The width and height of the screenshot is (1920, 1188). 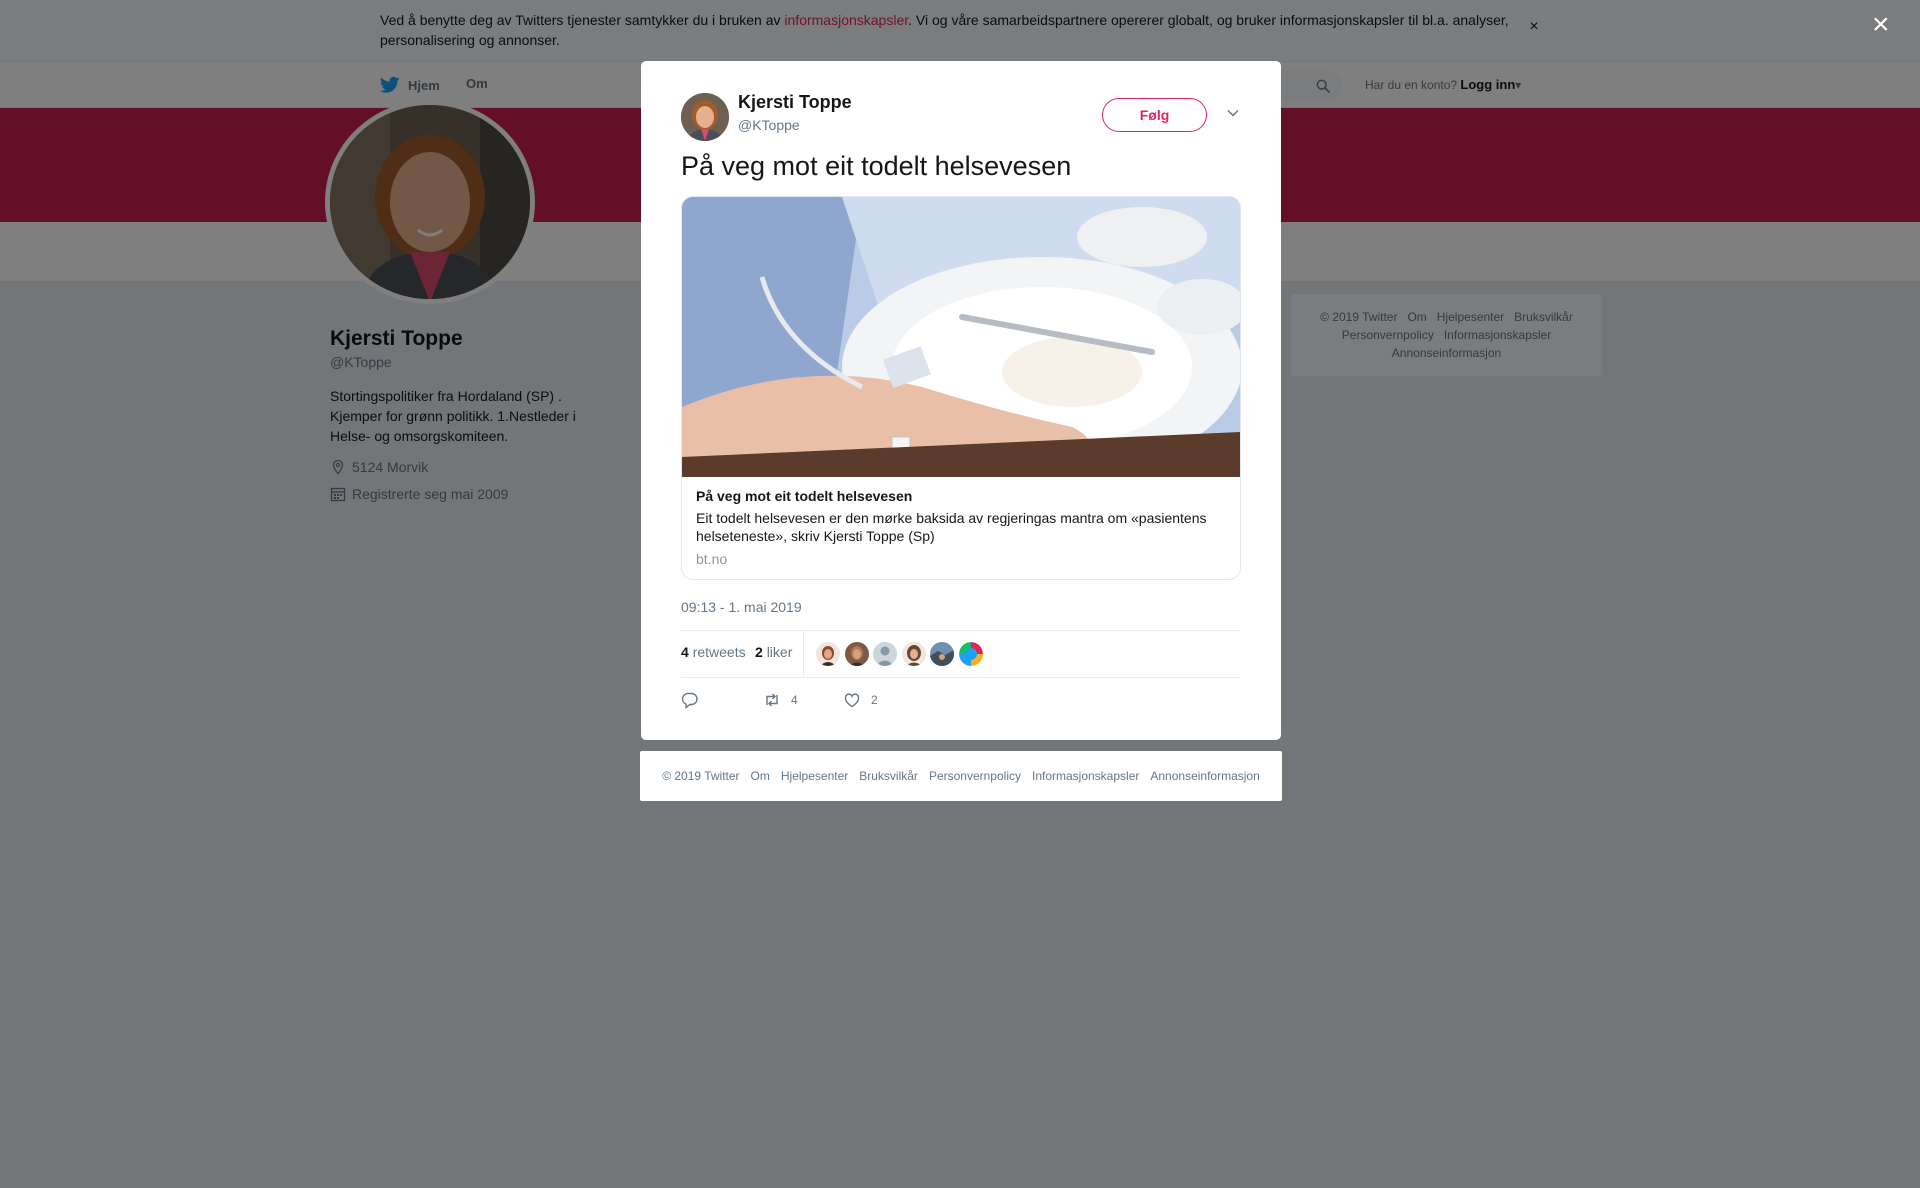 What do you see at coordinates (1085, 776) in the screenshot?
I see `footer-link: Informasjonskapsler` at bounding box center [1085, 776].